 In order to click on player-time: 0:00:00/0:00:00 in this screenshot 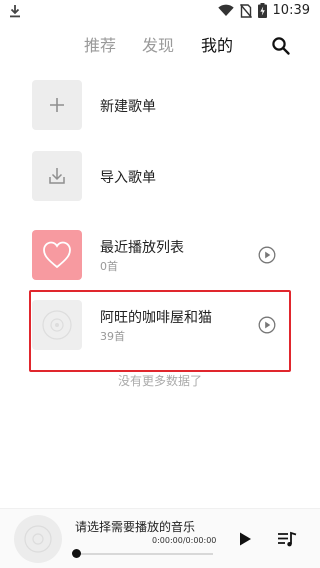, I will do `click(184, 540)`.